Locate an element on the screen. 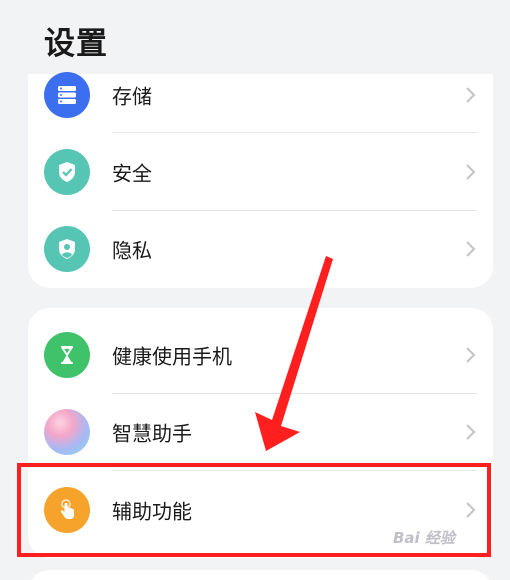 The image size is (510, 580). assistant-orb-icon is located at coordinates (67, 432).